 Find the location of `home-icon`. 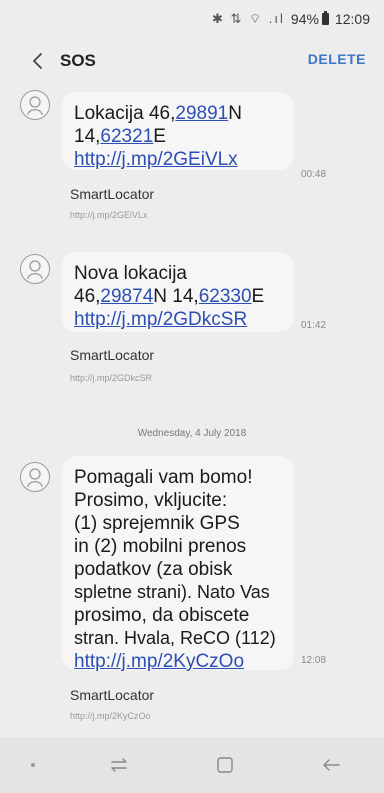

home-icon is located at coordinates (225, 765).